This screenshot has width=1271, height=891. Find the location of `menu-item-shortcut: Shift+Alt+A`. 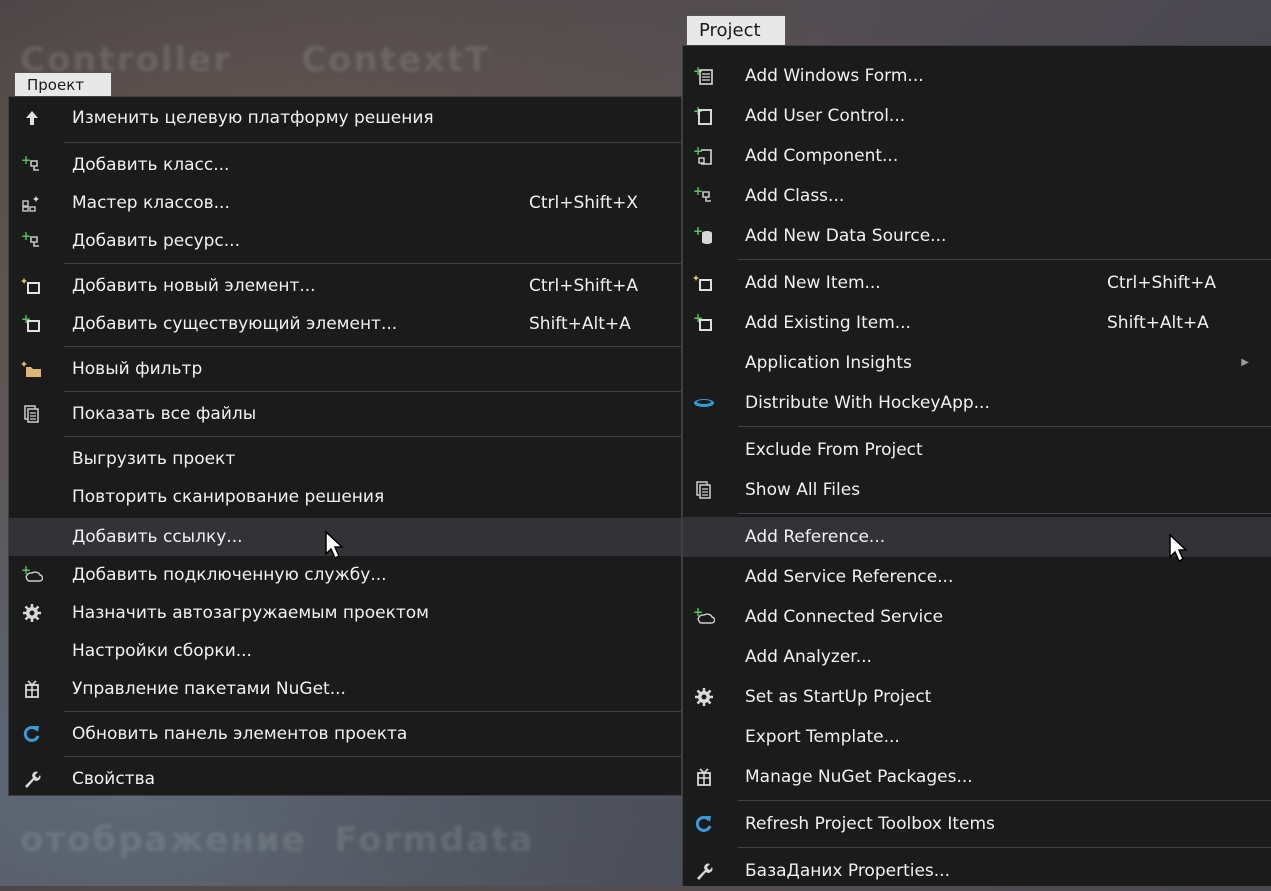

menu-item-shortcut: Shift+Alt+A is located at coordinates (580, 324).